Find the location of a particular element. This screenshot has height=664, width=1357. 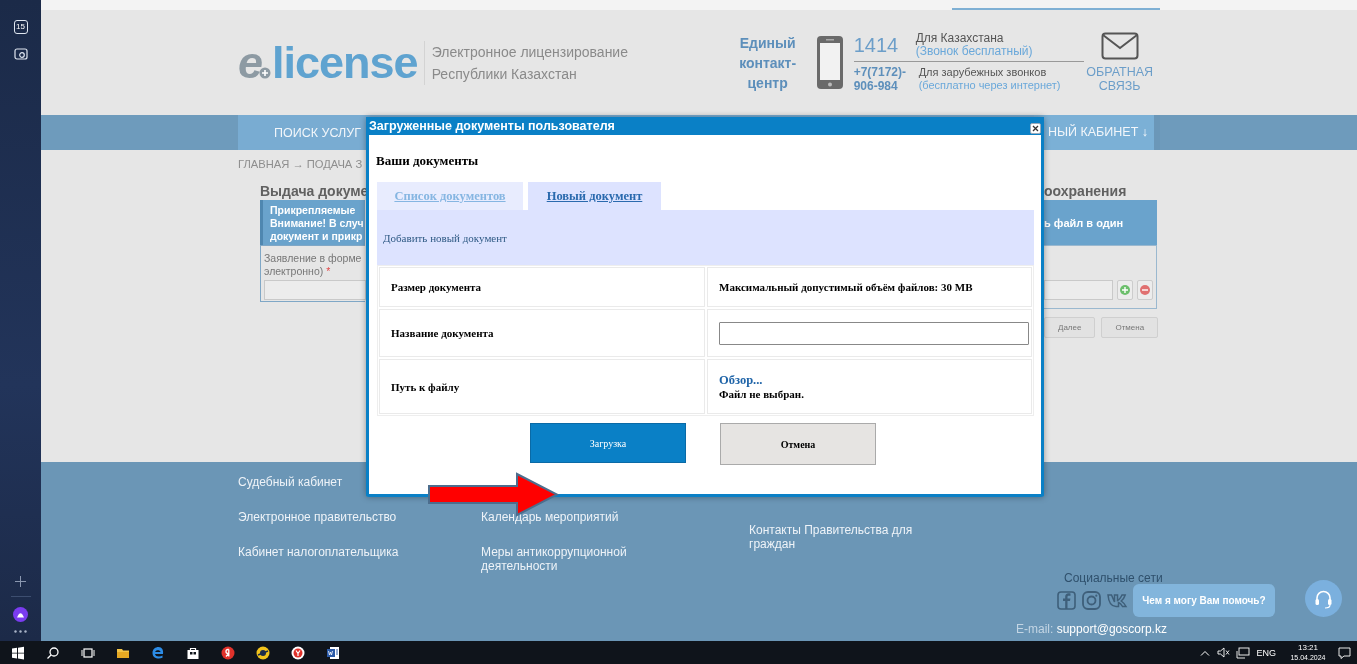

task-view-icon is located at coordinates (87, 652).